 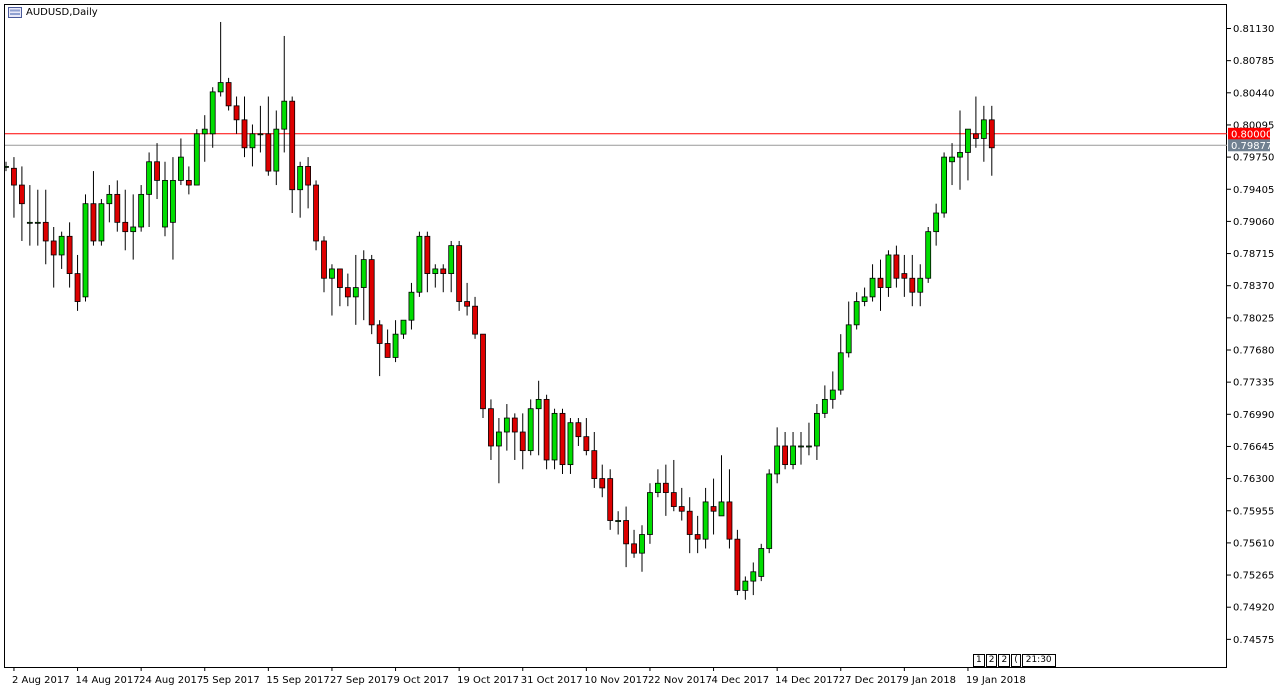 What do you see at coordinates (1004, 660) in the screenshot?
I see `scroll-button-3: 2` at bounding box center [1004, 660].